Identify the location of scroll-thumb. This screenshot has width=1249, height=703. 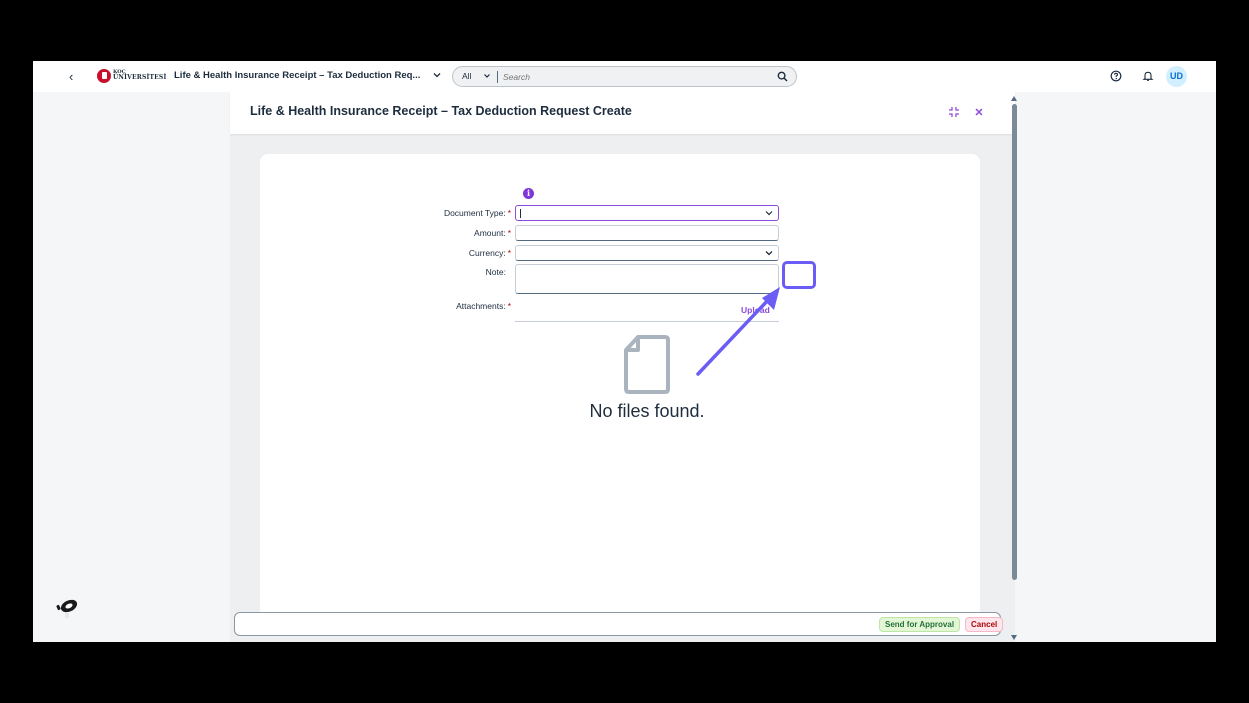
(1014, 342).